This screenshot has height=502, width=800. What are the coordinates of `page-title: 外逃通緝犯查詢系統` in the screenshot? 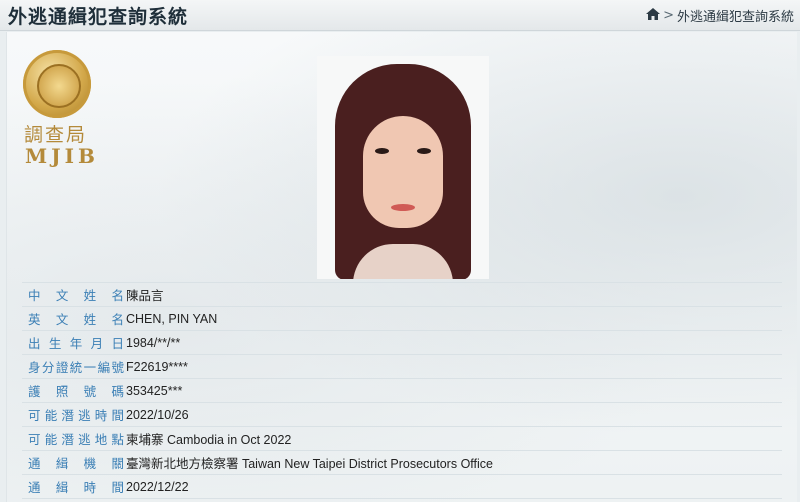 It's located at (98, 17).